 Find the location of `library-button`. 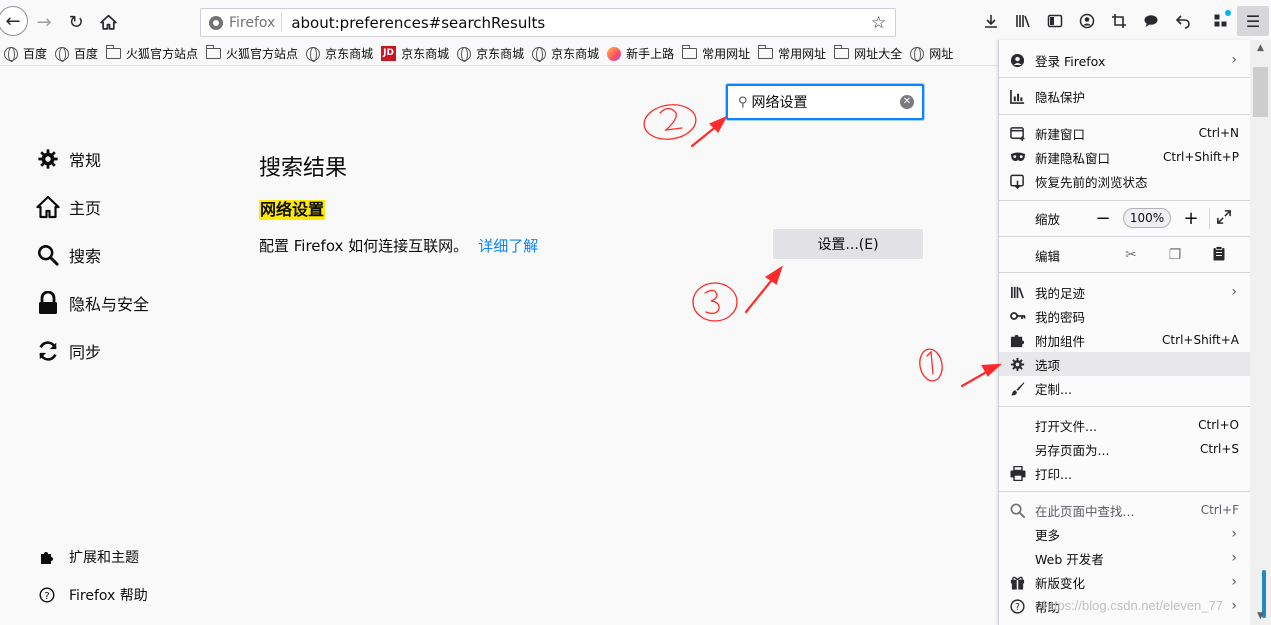

library-button is located at coordinates (1023, 21).